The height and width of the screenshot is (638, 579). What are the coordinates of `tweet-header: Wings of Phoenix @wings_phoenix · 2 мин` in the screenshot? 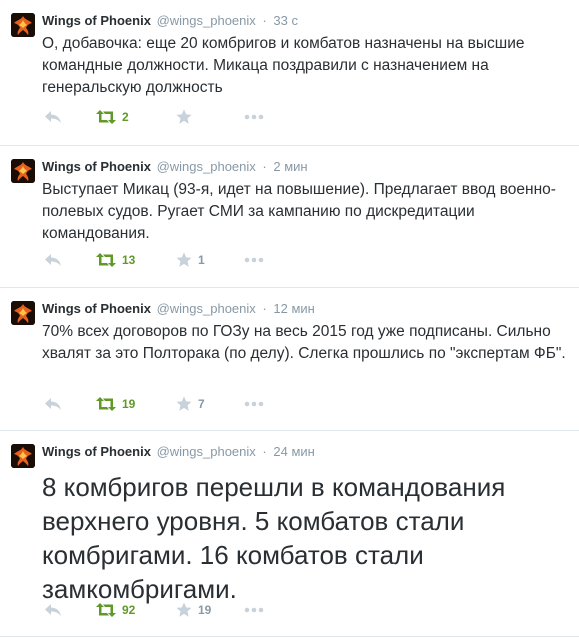 It's located at (305, 167).